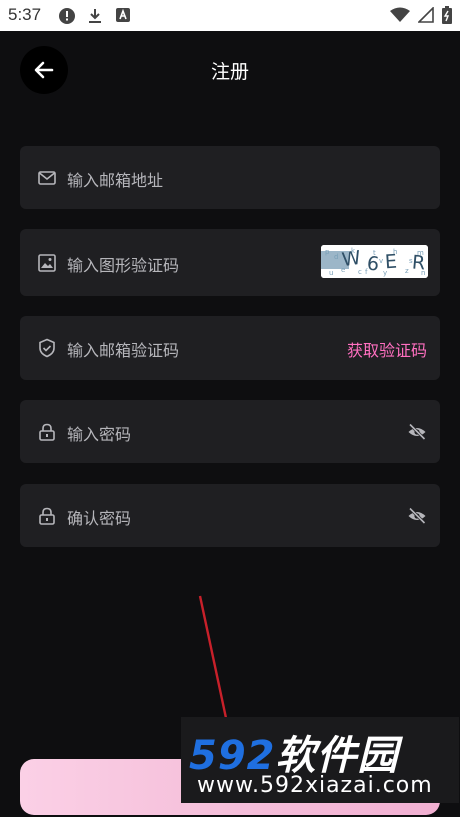 The height and width of the screenshot is (817, 460). Describe the element at coordinates (320, 760) in the screenshot. I see `watermark: 592软件园 www.592xiazai.com` at that location.